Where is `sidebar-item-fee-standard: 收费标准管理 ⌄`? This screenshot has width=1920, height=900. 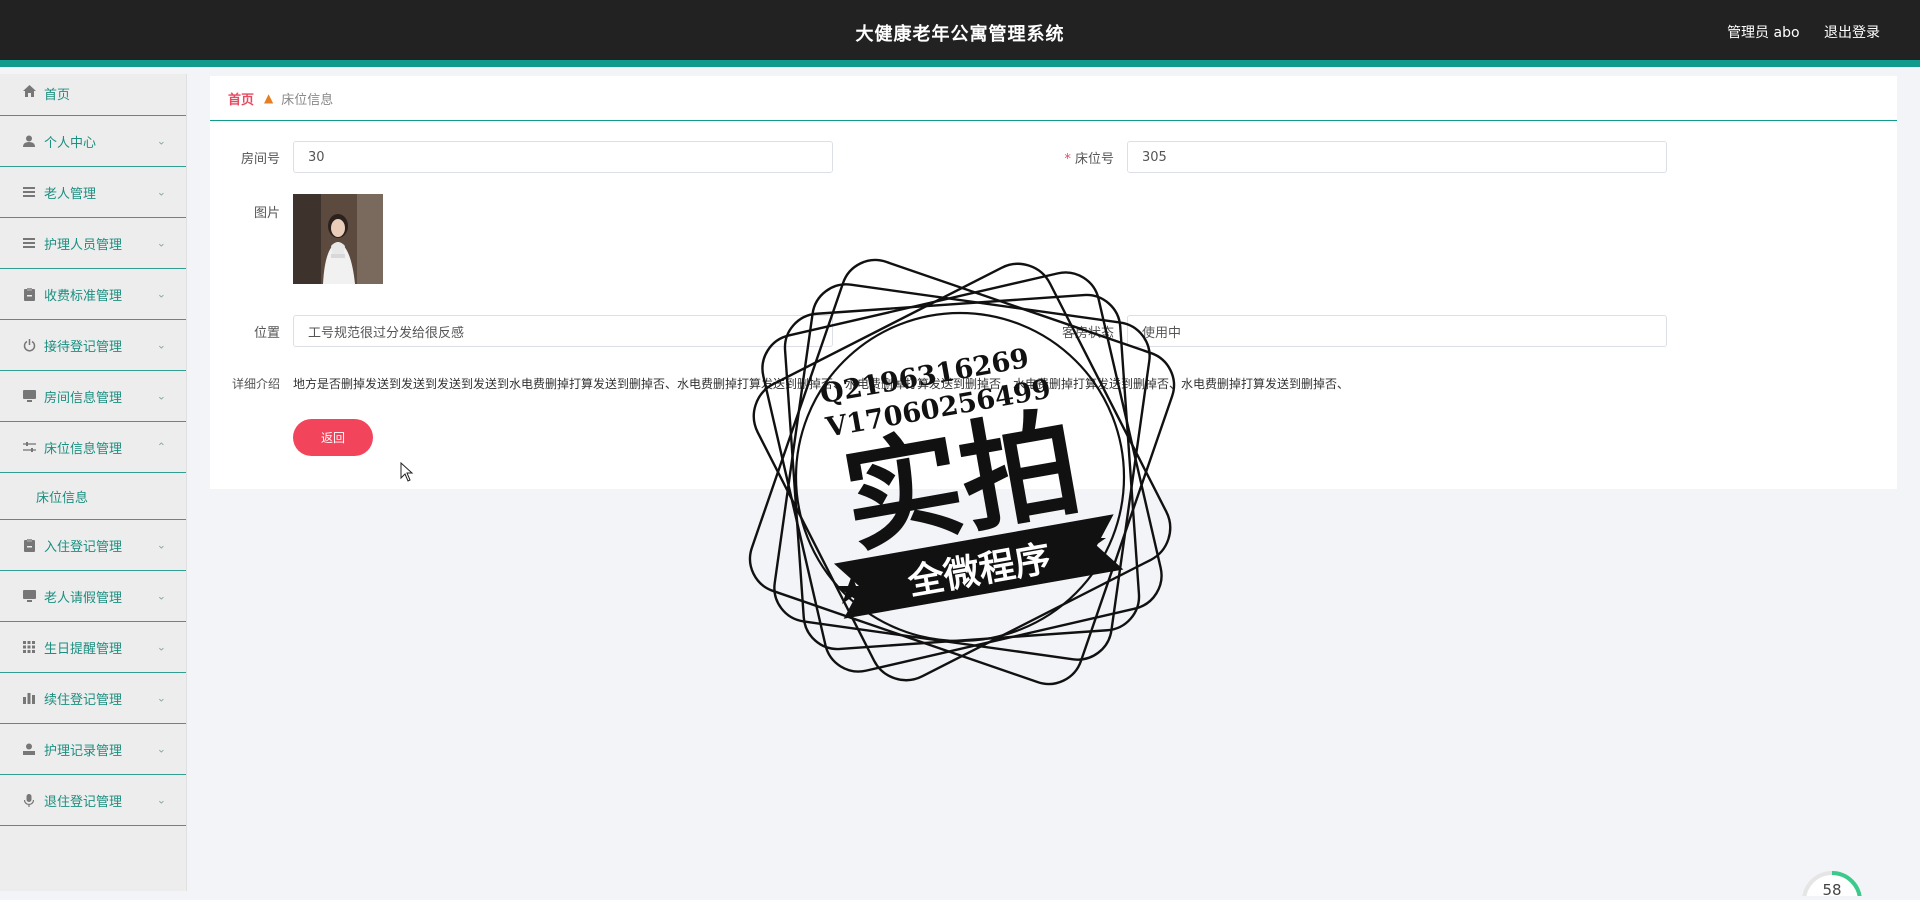
sidebar-item-fee-standard: 收费标准管理 ⌄ is located at coordinates (93, 294).